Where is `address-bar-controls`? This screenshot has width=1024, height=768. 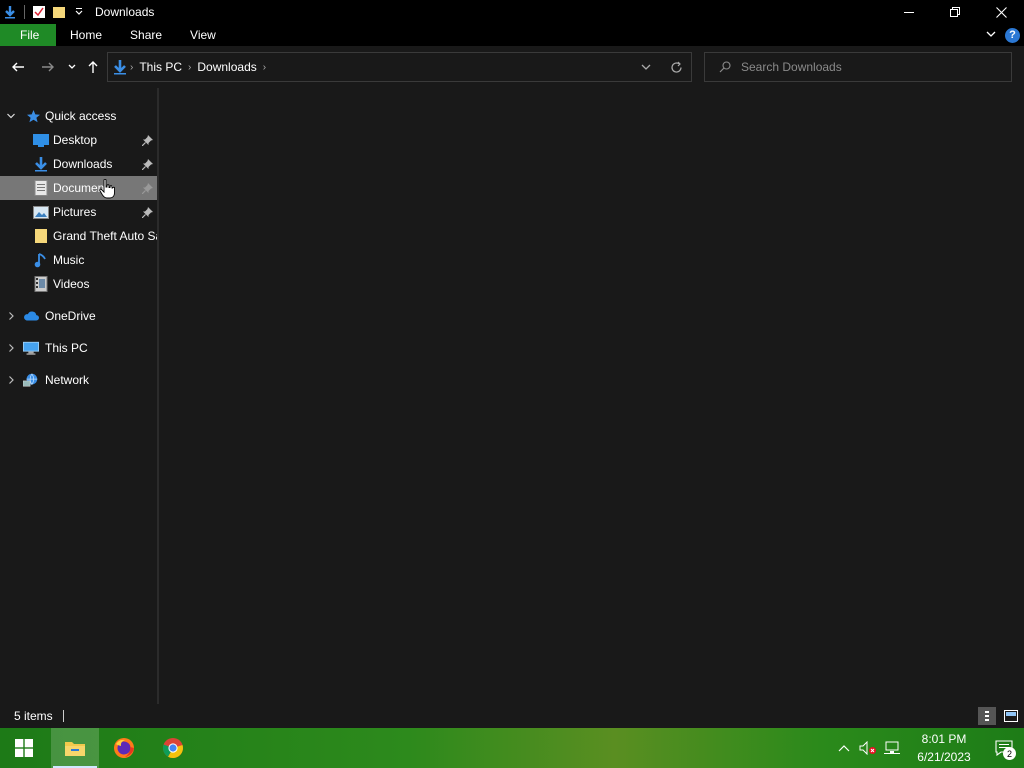
address-bar-controls is located at coordinates (661, 67).